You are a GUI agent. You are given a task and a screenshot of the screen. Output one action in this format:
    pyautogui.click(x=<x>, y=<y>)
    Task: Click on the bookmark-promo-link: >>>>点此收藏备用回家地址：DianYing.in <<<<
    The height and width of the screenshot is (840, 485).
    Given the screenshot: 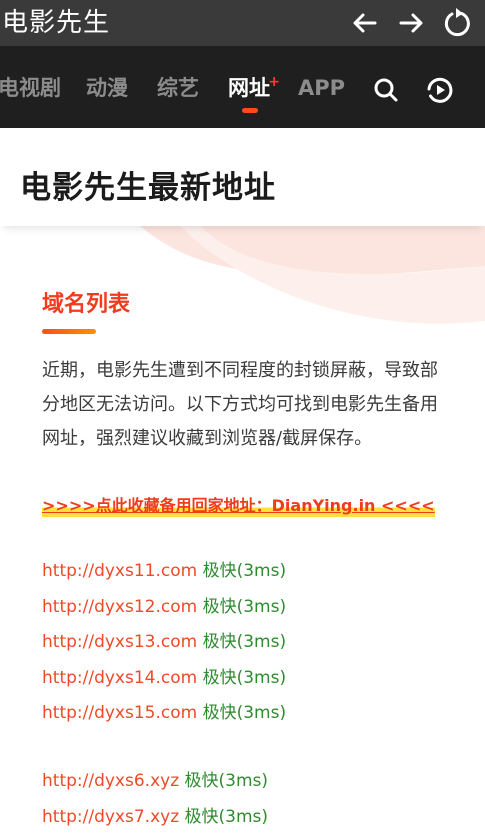 What is the action you would take?
    pyautogui.click(x=238, y=506)
    